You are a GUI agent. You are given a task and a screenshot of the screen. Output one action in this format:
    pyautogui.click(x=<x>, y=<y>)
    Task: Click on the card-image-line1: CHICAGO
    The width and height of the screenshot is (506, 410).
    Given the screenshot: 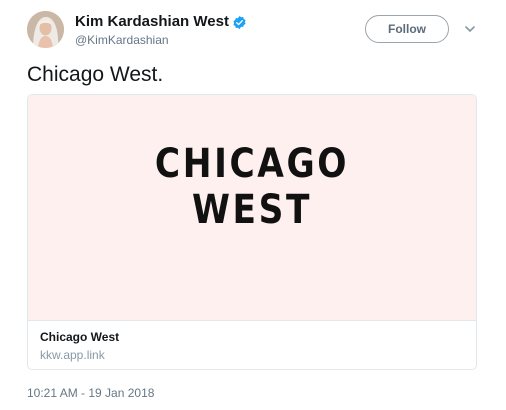 What is the action you would take?
    pyautogui.click(x=252, y=164)
    